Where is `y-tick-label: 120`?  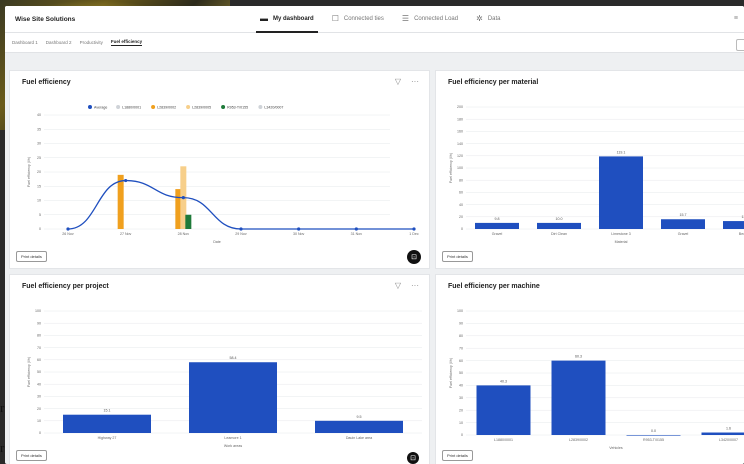 y-tick-label: 120 is located at coordinates (460, 156).